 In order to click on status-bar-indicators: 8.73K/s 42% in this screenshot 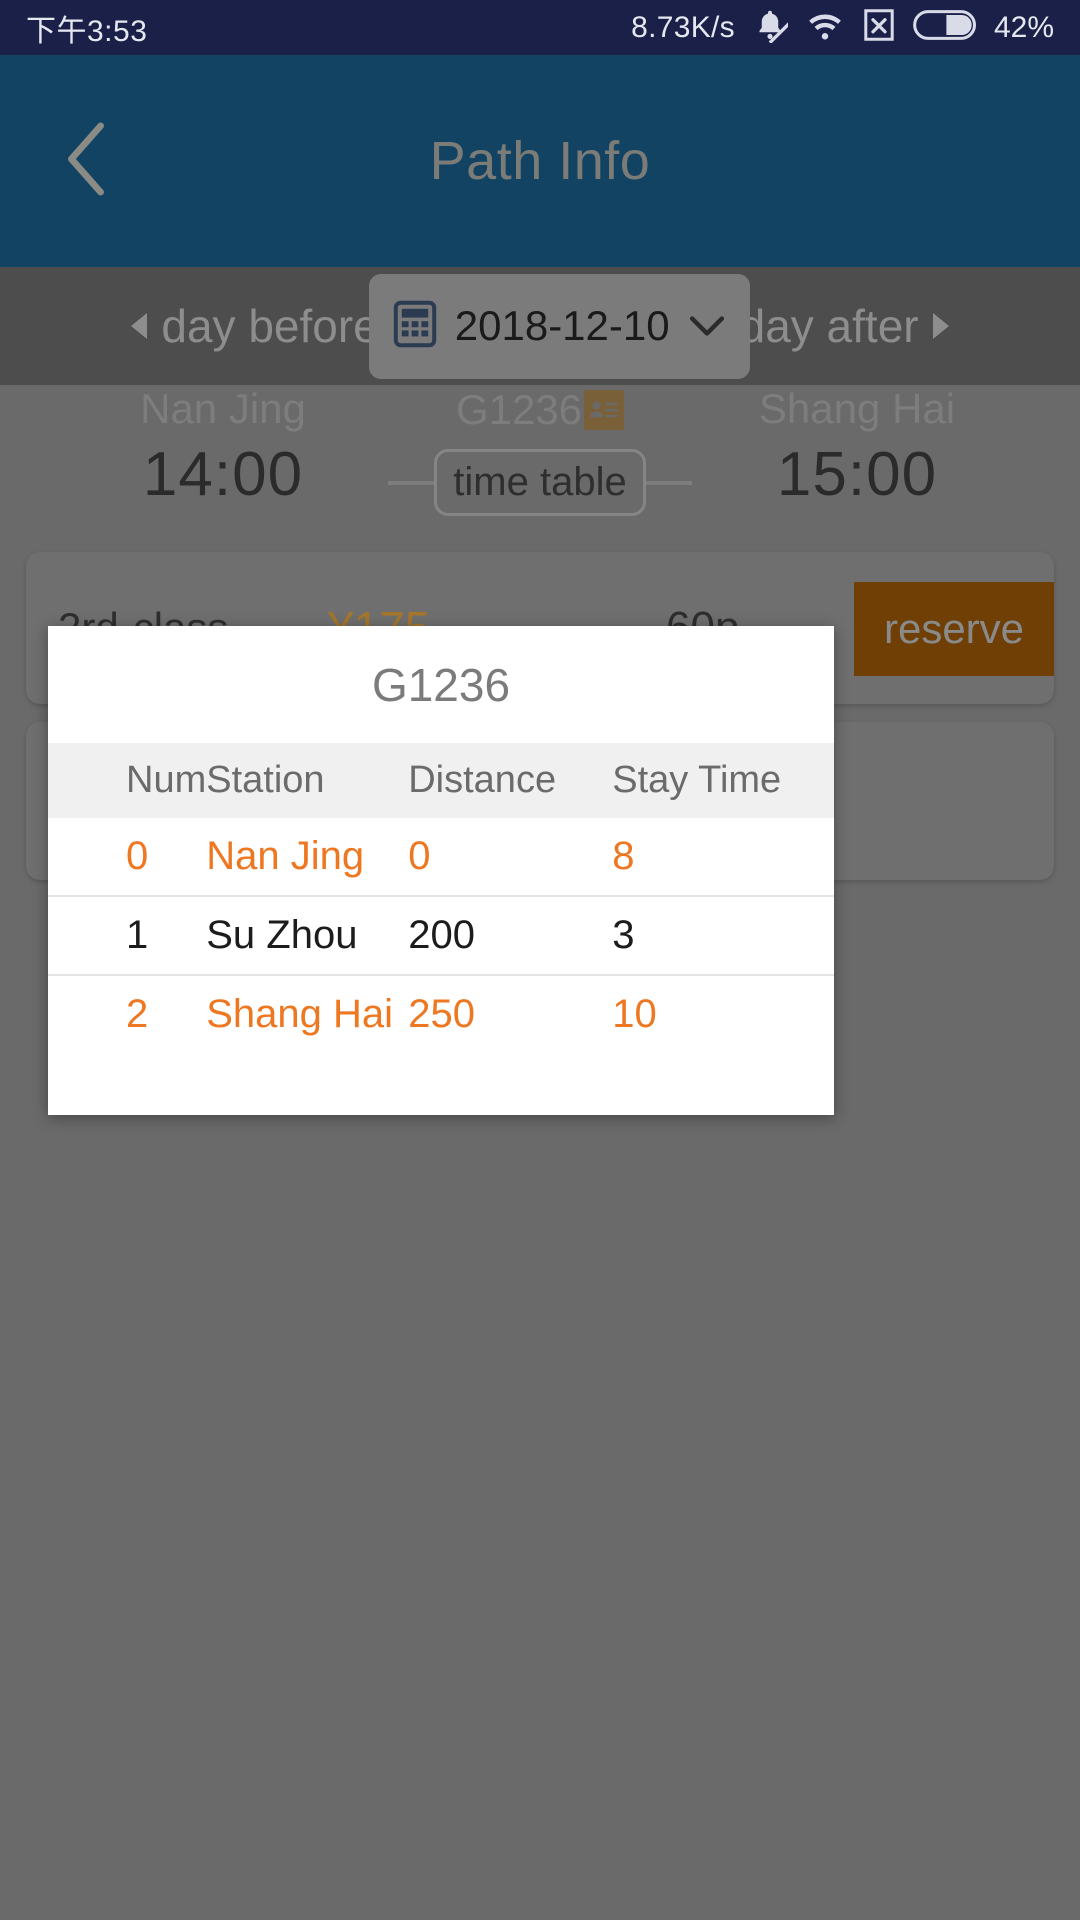, I will do `click(842, 27)`.